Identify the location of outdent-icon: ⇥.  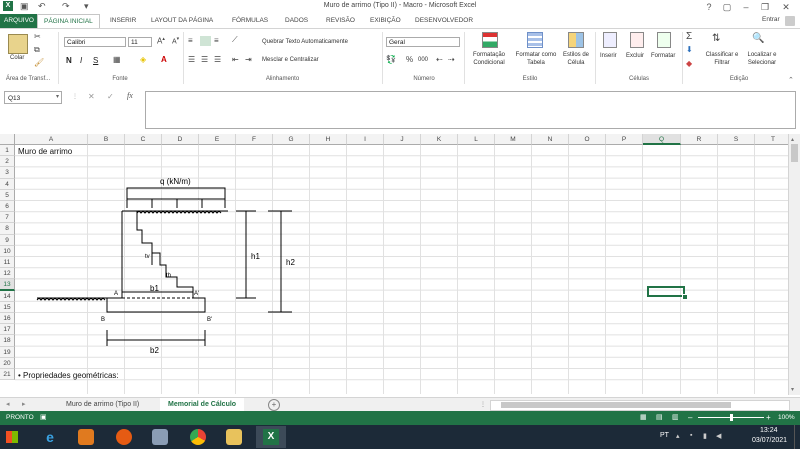
(248, 59).